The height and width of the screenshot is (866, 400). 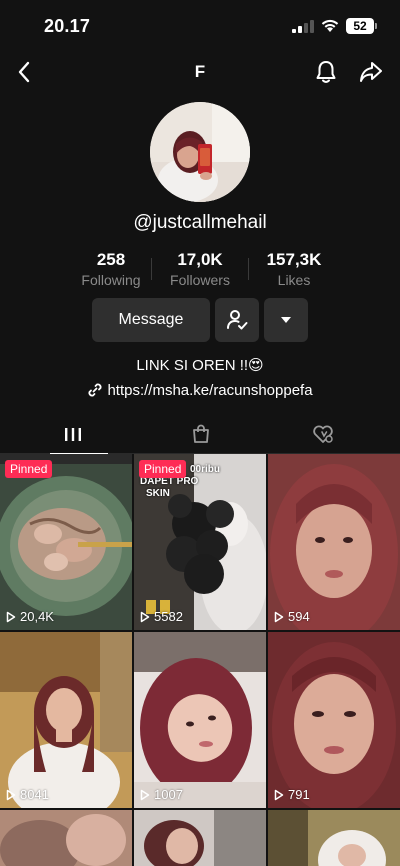 I want to click on view-count-value: 20,4K, so click(x=37, y=616).